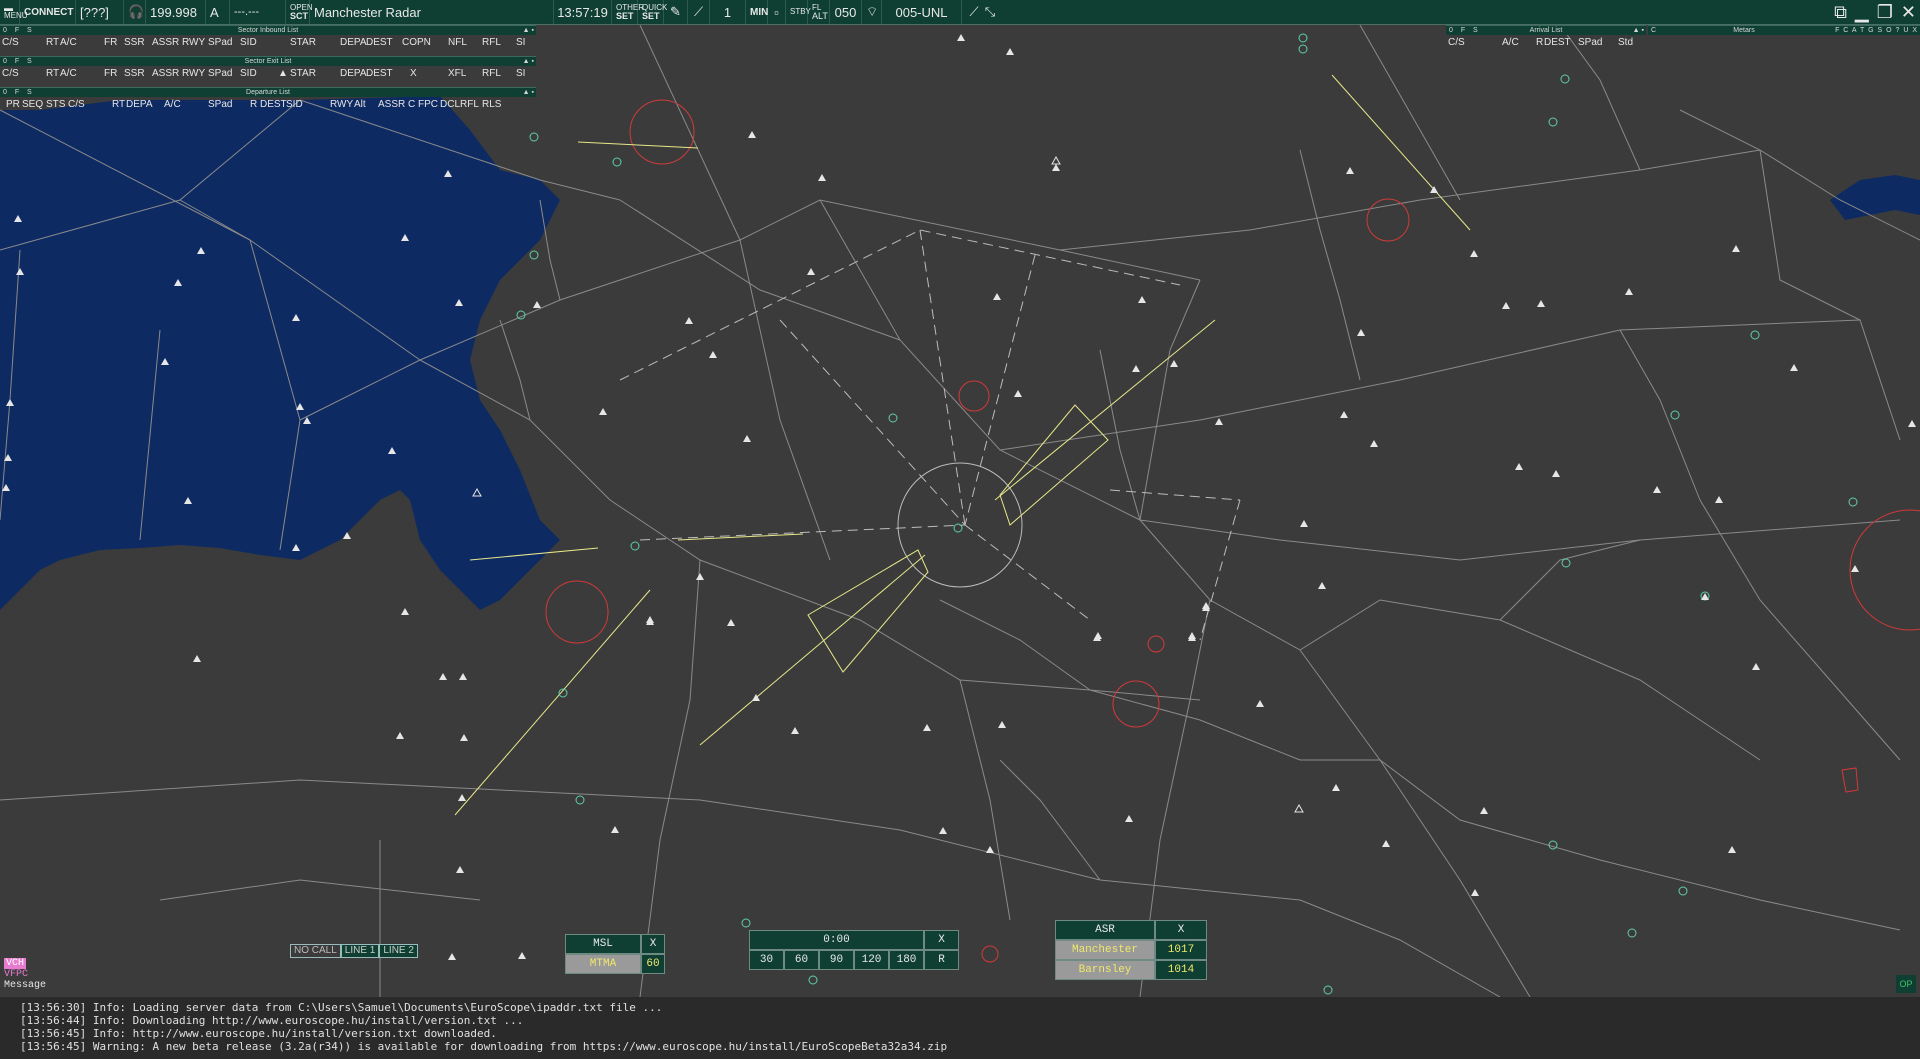 The height and width of the screenshot is (1059, 1920). Describe the element at coordinates (48, 12) in the screenshot. I see `connect-button: CONNECT` at that location.